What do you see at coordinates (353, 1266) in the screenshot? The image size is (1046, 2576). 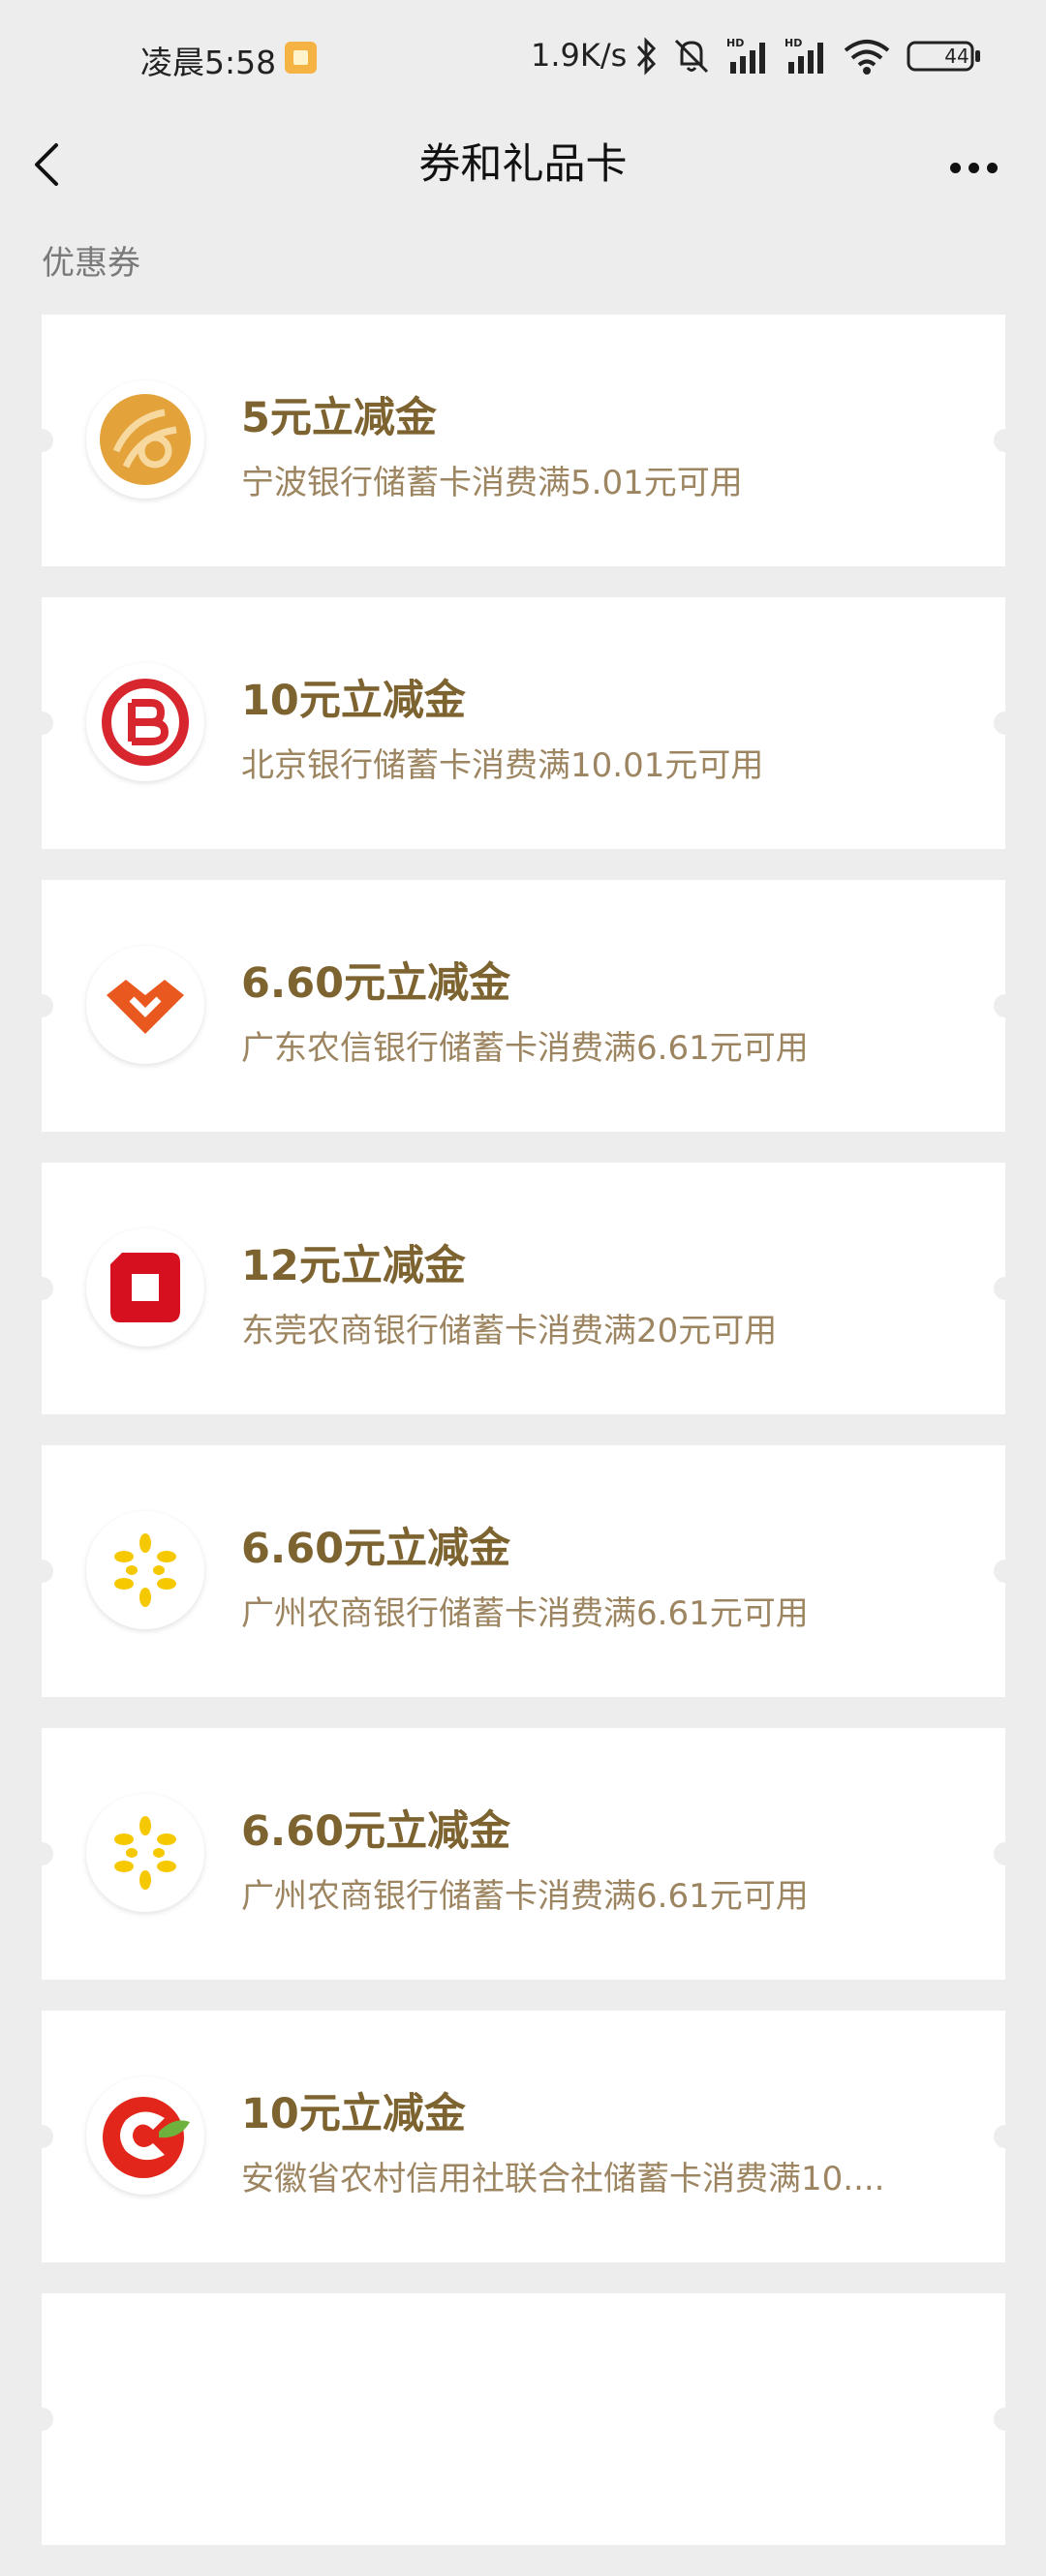 I see `coupon-title: 12元立减金` at bounding box center [353, 1266].